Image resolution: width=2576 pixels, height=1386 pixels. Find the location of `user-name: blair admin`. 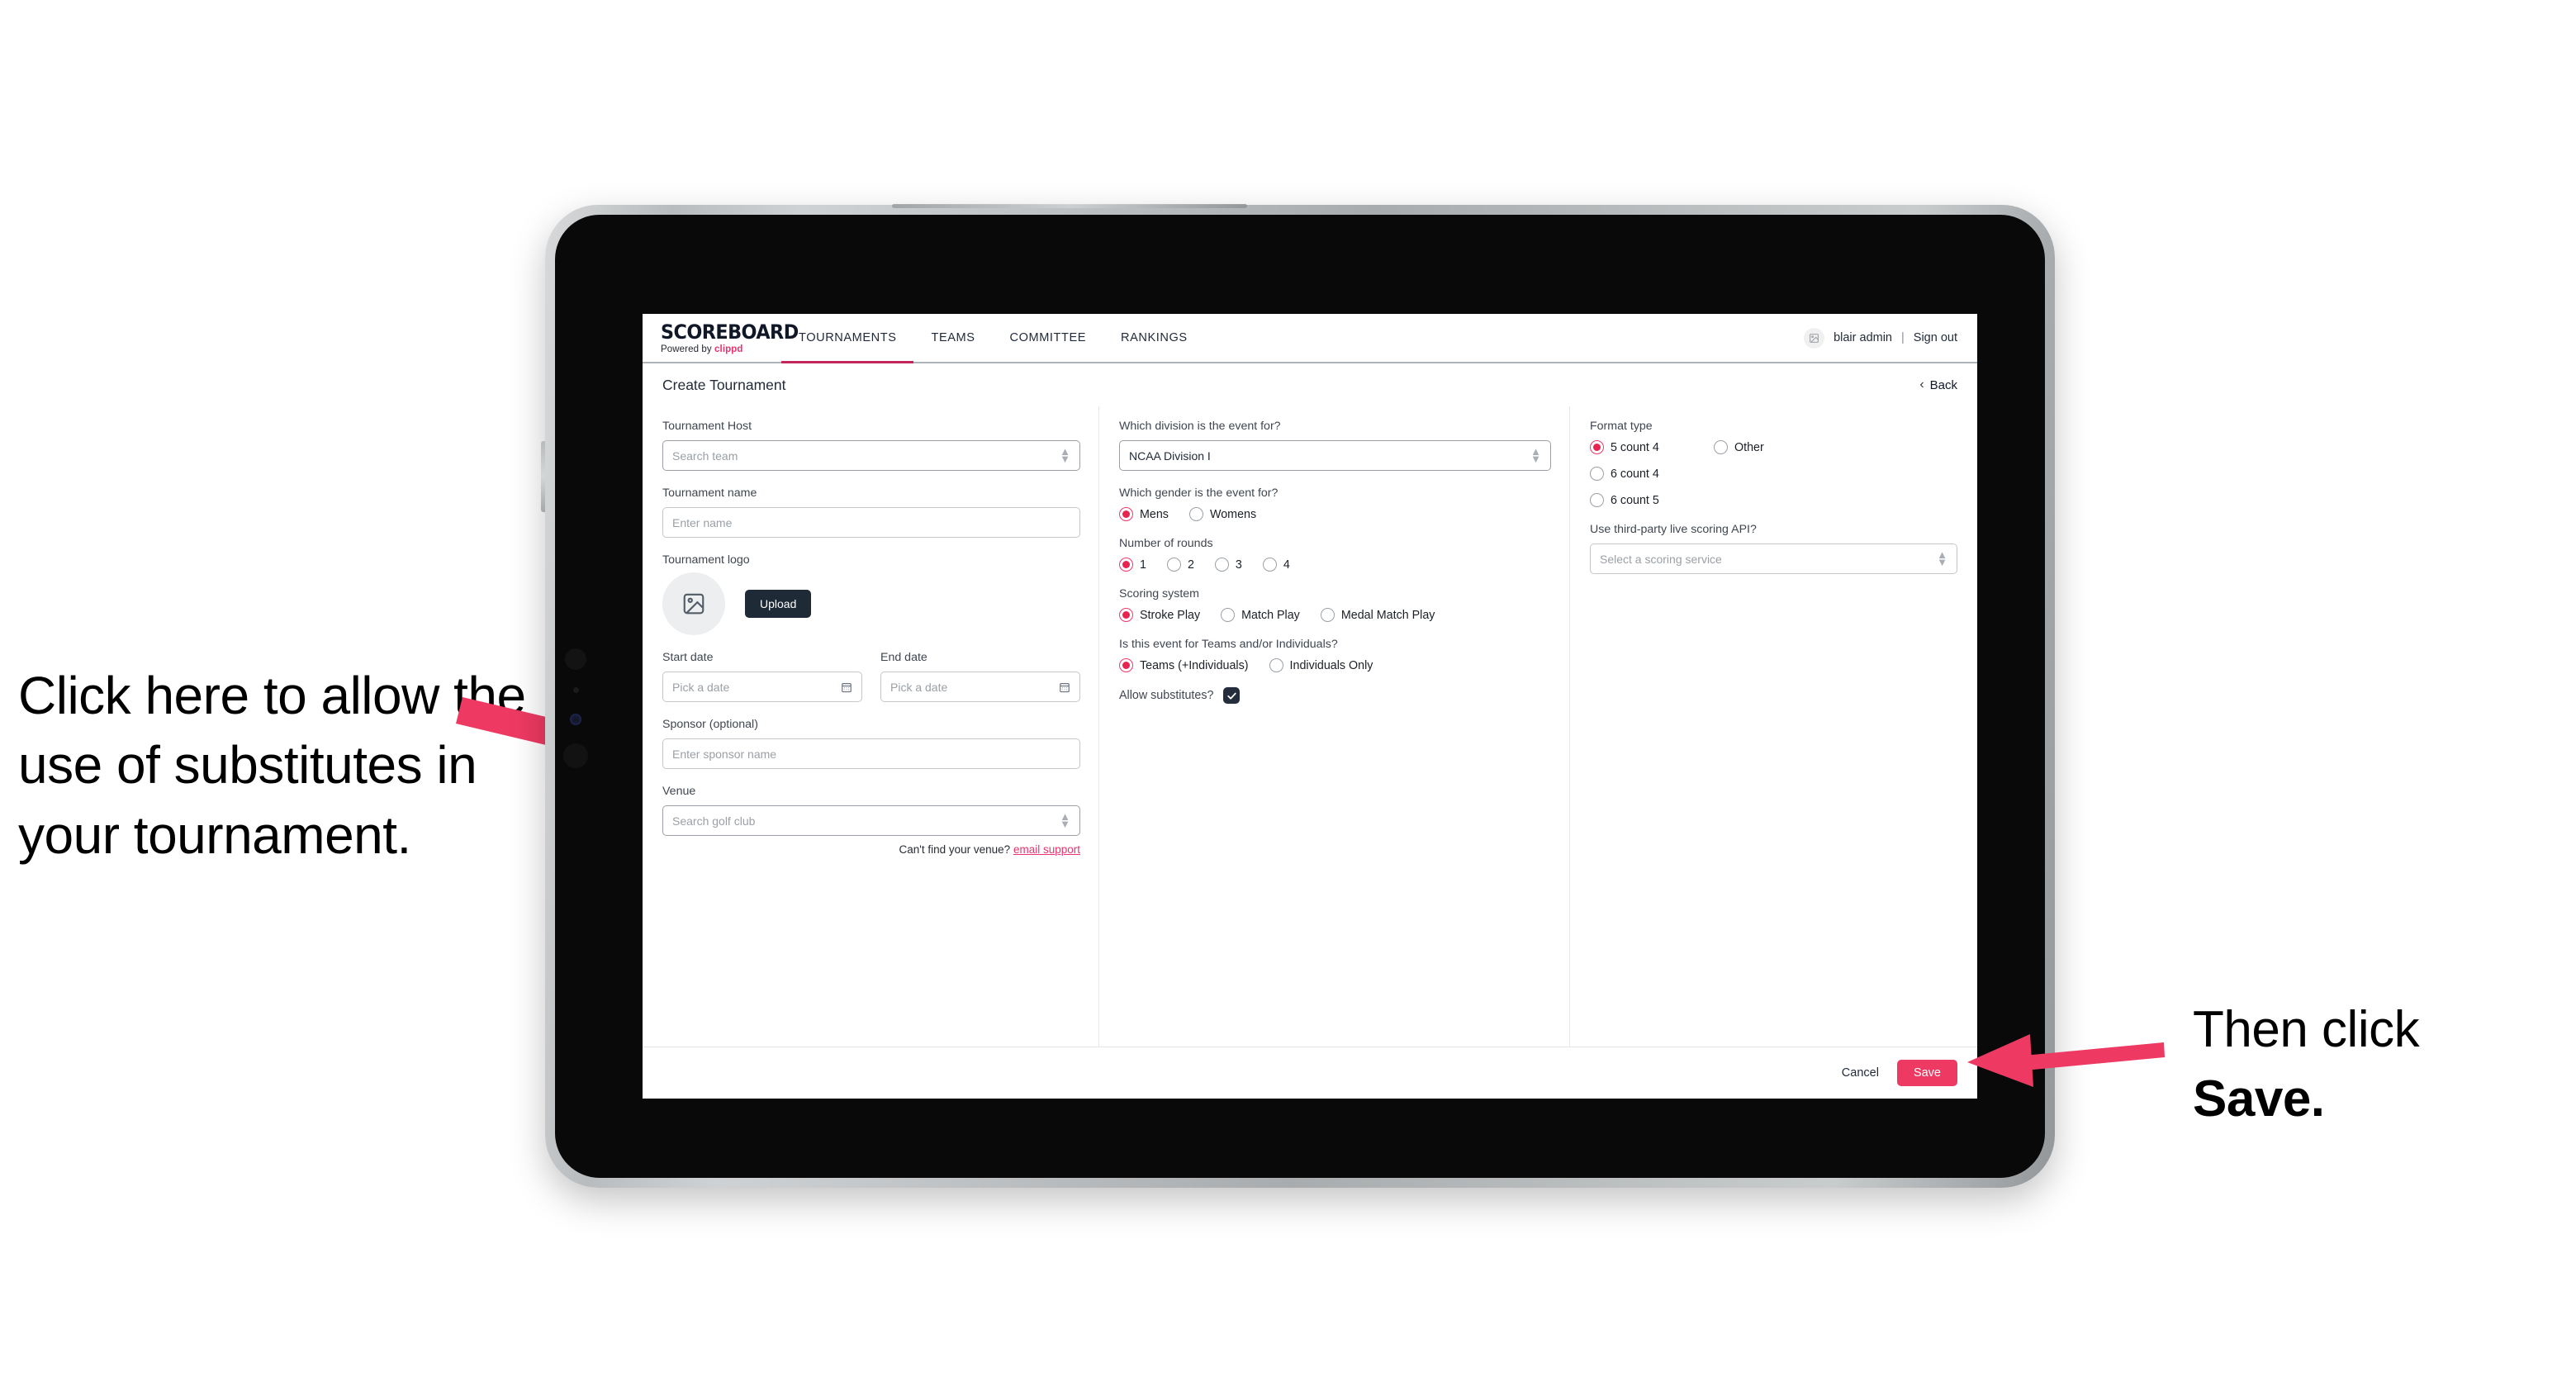

user-name: blair admin is located at coordinates (1863, 337).